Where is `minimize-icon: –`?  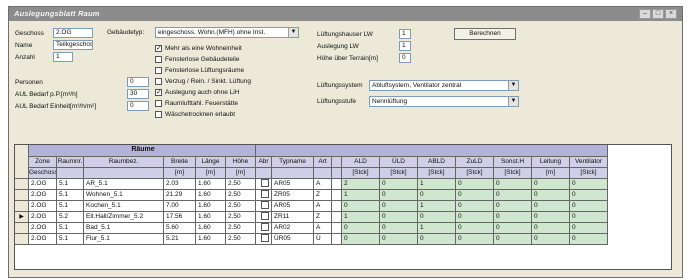
minimize-icon: – is located at coordinates (645, 14).